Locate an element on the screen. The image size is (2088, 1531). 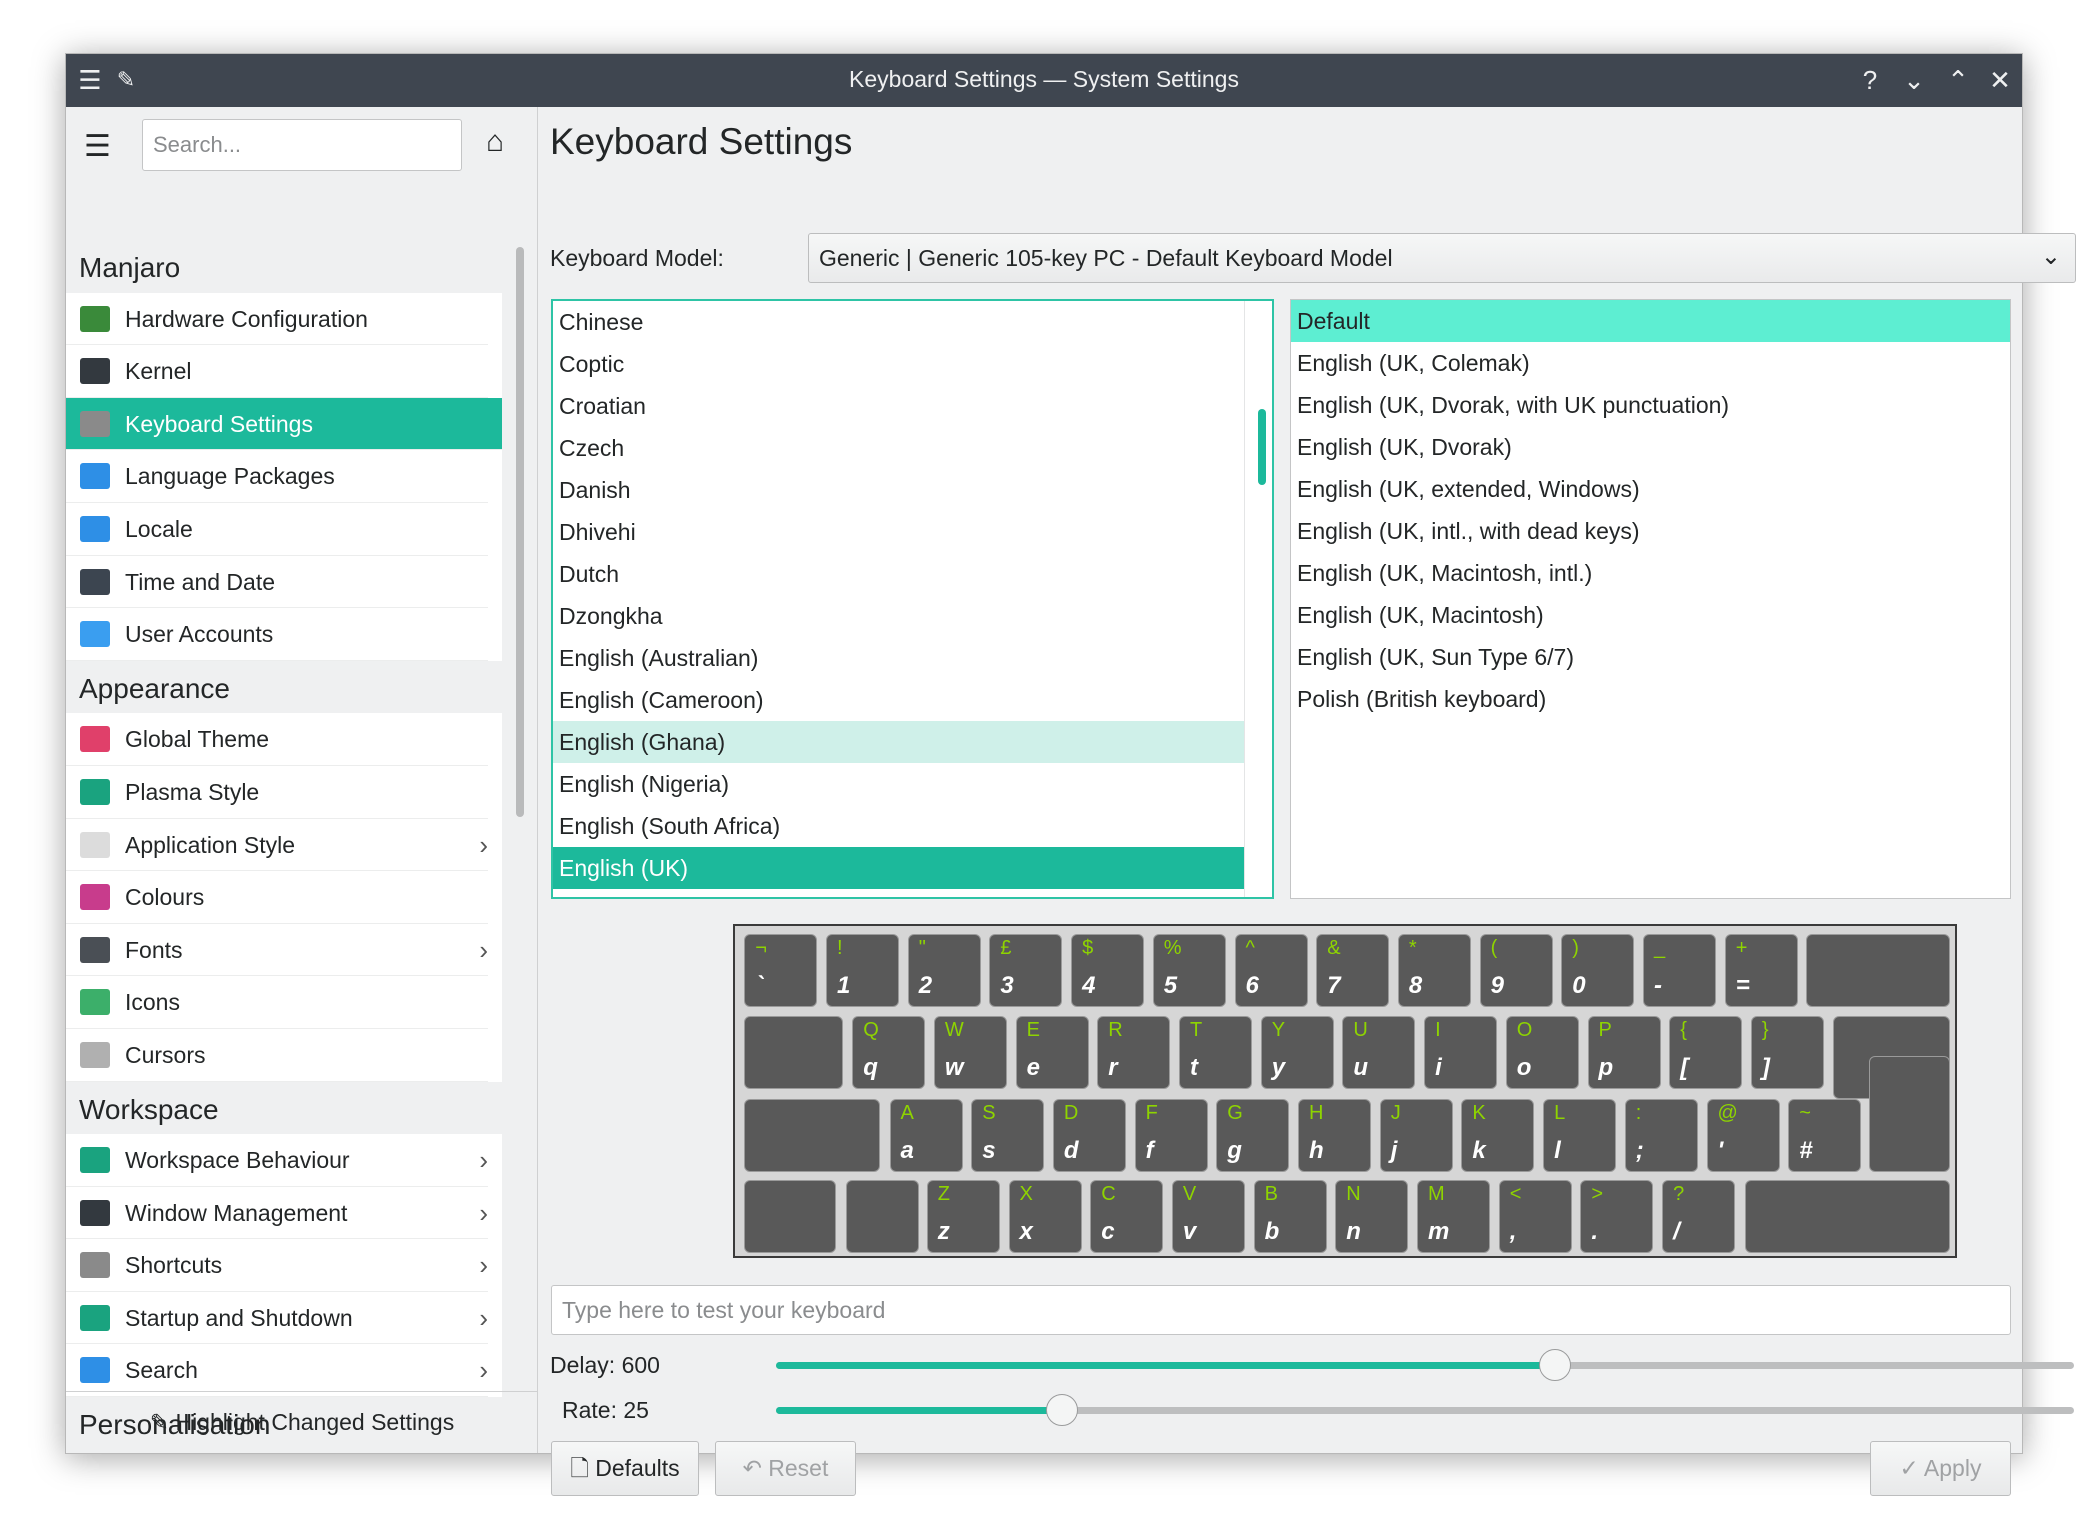
sidebar-item-workspace-behaviour: Workspace Behaviour › is located at coordinates (277, 1160).